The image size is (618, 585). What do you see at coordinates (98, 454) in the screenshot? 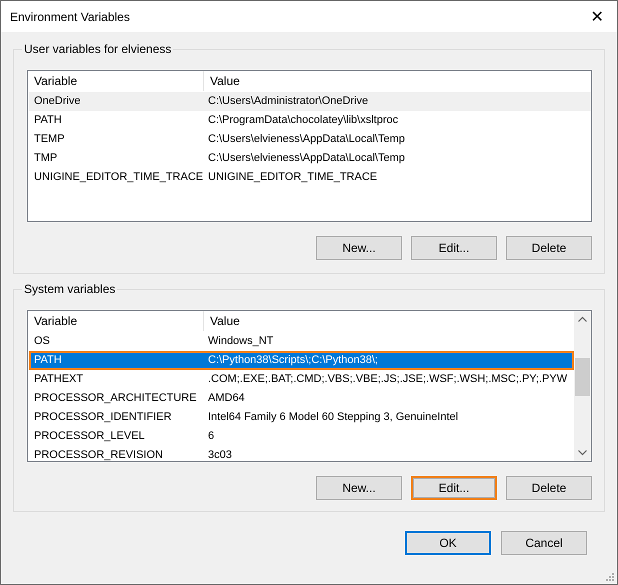
I see `variable-name: PROCESSOR_REVISION` at bounding box center [98, 454].